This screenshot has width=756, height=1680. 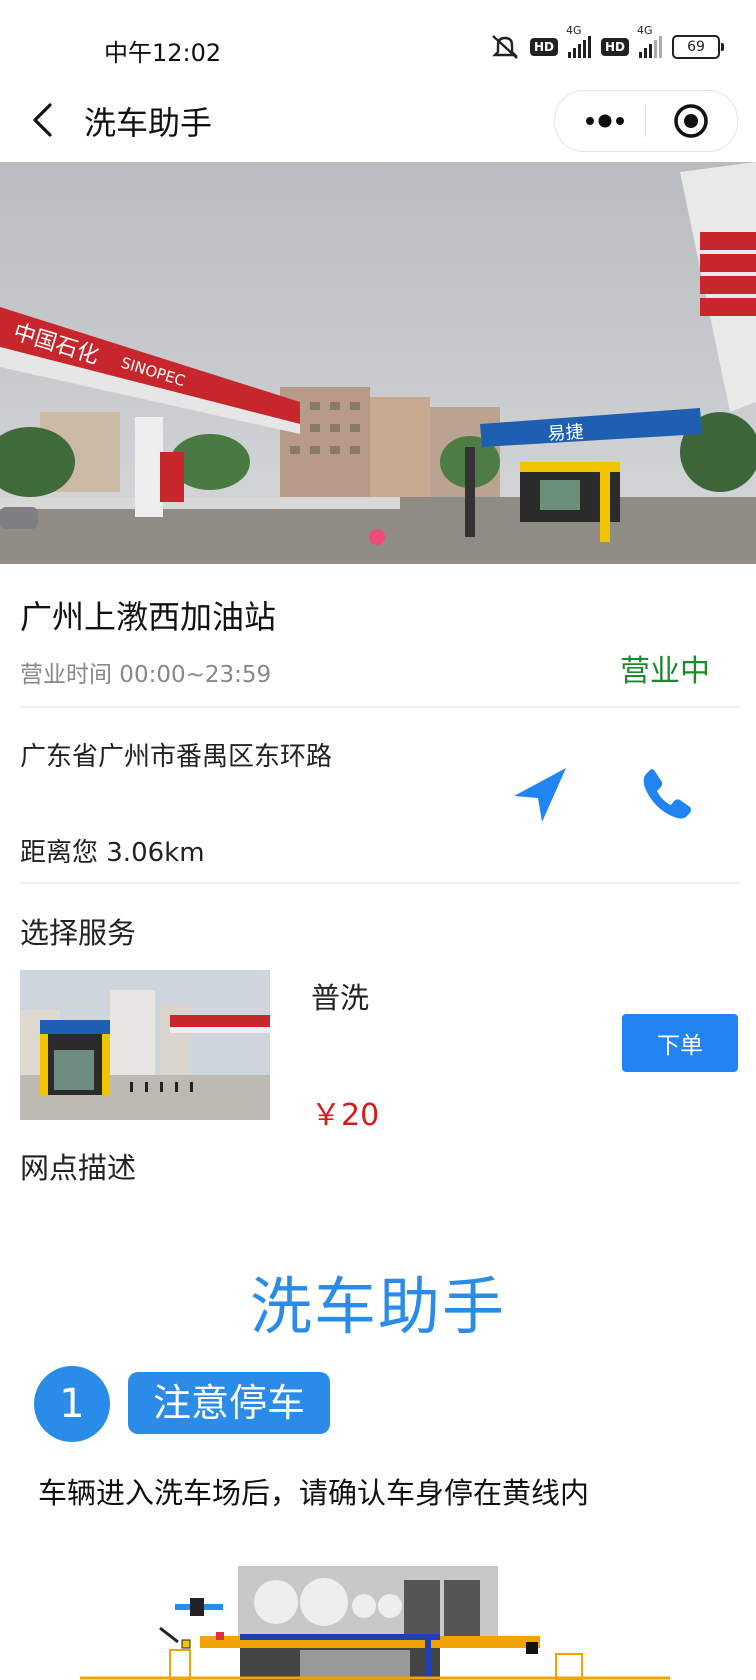 I want to click on status-icons: HD 4G HD 4G 69, so click(x=607, y=42).